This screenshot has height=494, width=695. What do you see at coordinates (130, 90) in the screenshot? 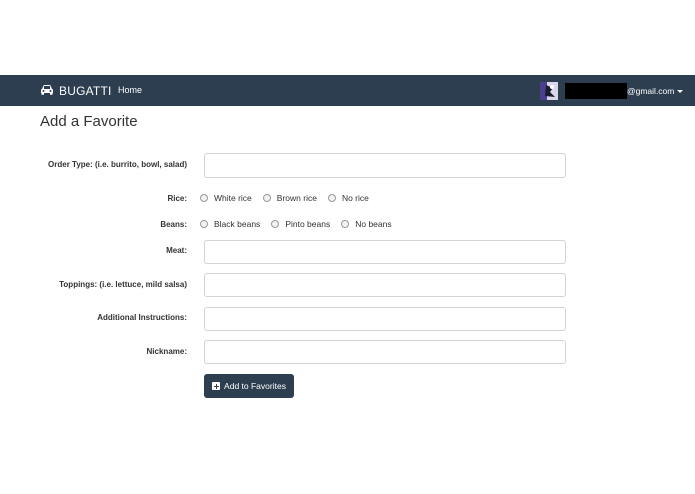
I see `nav-home-link: Home` at bounding box center [130, 90].